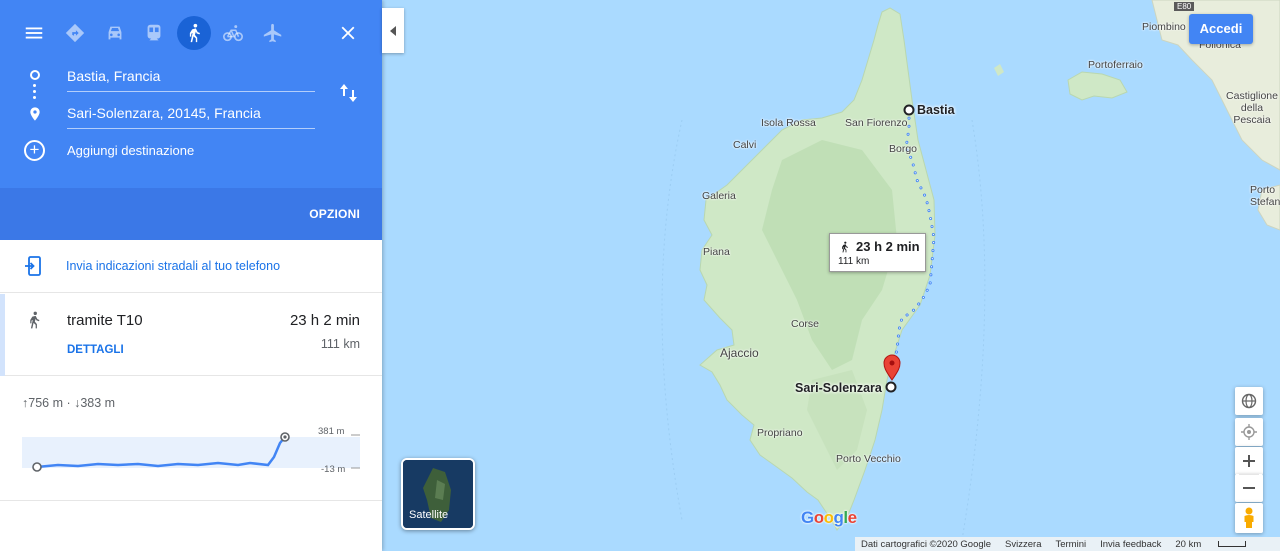 The height and width of the screenshot is (551, 1280). I want to click on add-destination-button: Aggiungi destinazione, so click(130, 150).